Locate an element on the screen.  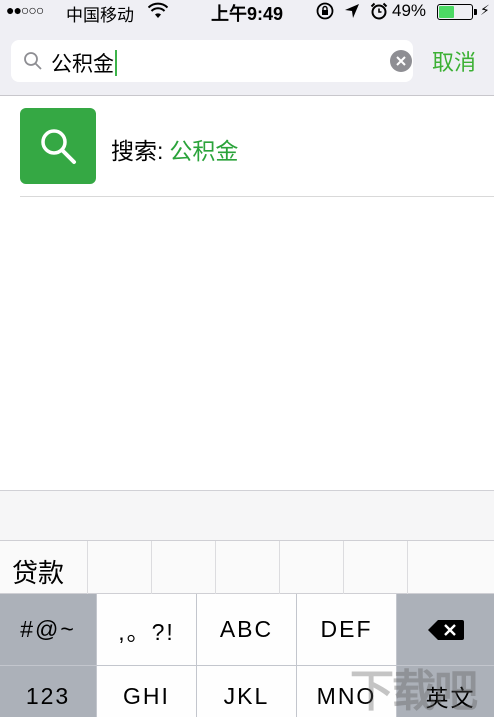
battery-percent: 49% is located at coordinates (409, 10).